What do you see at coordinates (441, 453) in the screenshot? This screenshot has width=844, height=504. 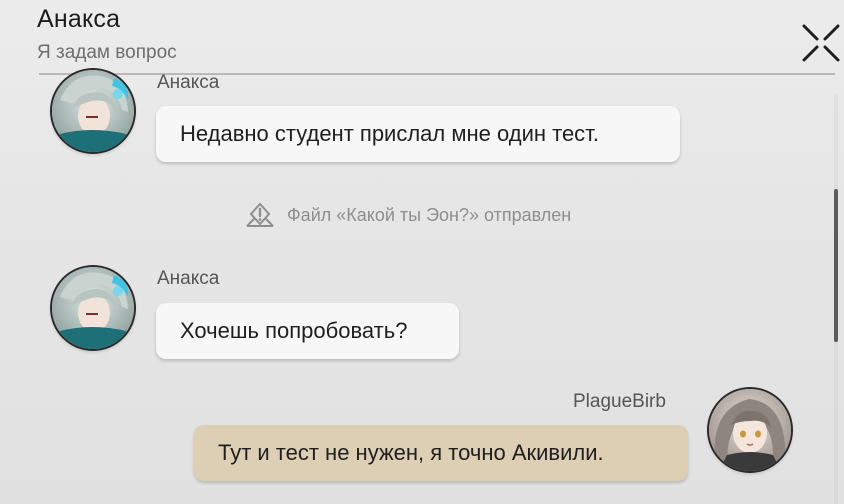 I see `own-message-bubble: Тут и тест не нужен, я точно Акивили.` at bounding box center [441, 453].